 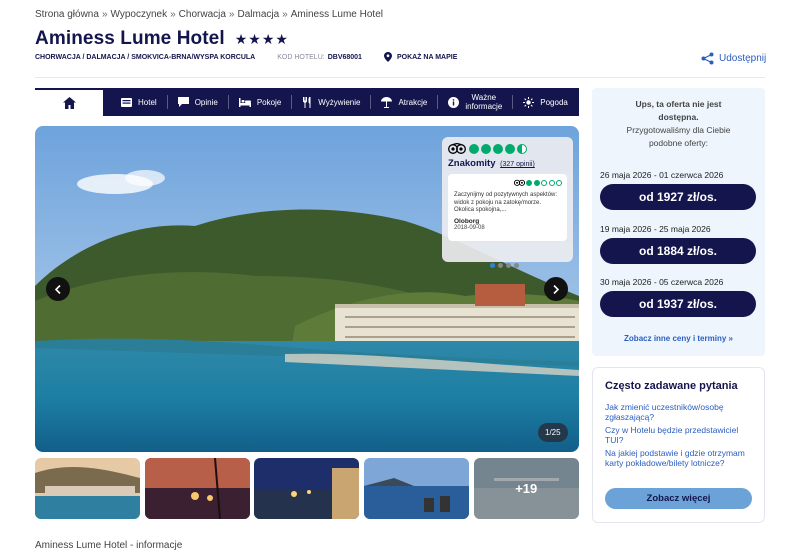 What do you see at coordinates (67, 14) in the screenshot?
I see `breadcrumb-home: Strona główna` at bounding box center [67, 14].